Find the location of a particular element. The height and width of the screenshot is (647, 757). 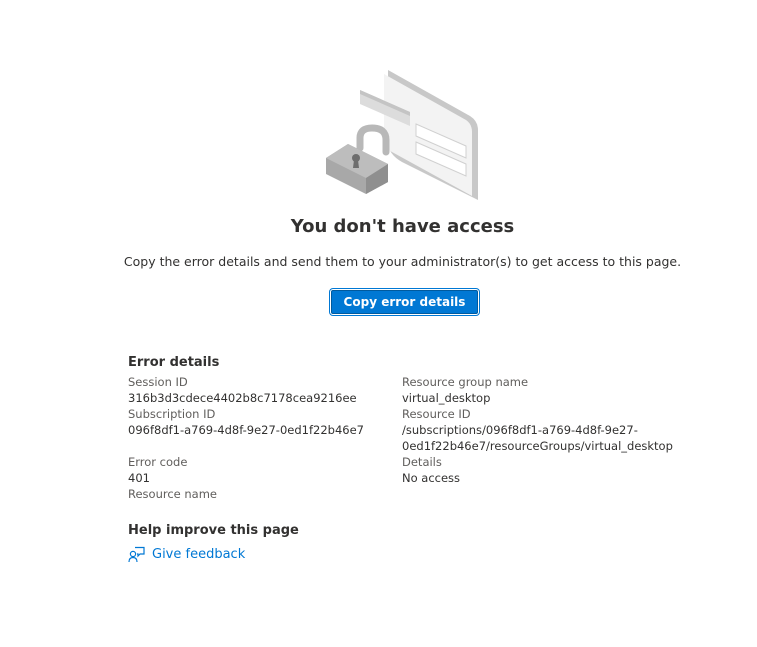

subscription-id-value: 096f8df1-a769-4d8f-9e27-0ed1f22b46e7 is located at coordinates (246, 430).